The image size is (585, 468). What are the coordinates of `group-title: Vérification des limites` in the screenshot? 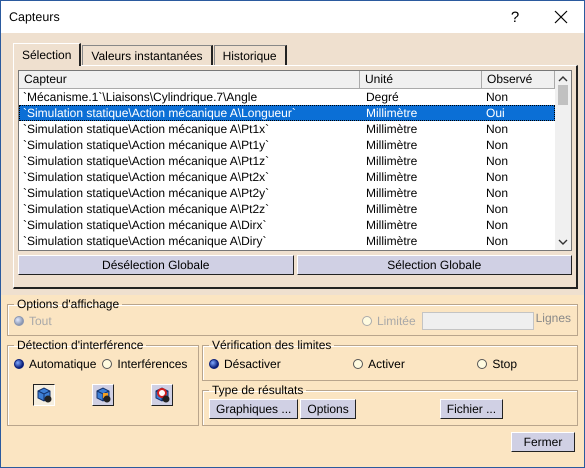 It's located at (271, 345).